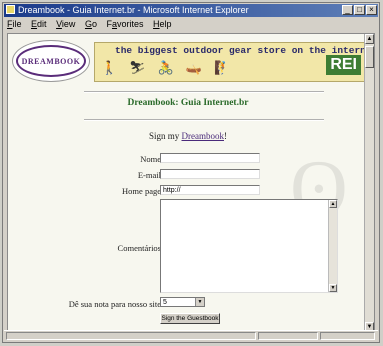 The height and width of the screenshot is (346, 383). What do you see at coordinates (210, 158) in the screenshot?
I see `name-input` at bounding box center [210, 158].